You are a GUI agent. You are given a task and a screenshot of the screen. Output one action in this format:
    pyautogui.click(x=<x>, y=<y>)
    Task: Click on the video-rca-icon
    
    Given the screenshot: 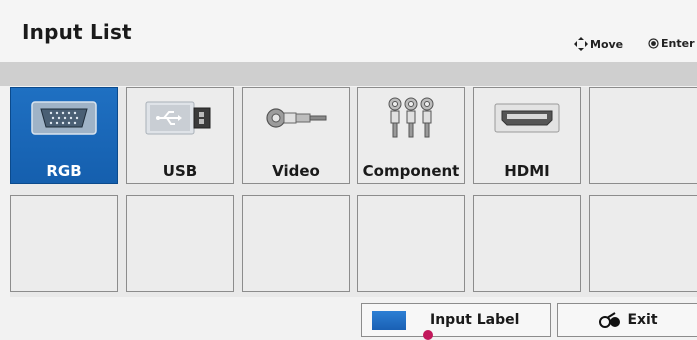 What is the action you would take?
    pyautogui.click(x=296, y=118)
    